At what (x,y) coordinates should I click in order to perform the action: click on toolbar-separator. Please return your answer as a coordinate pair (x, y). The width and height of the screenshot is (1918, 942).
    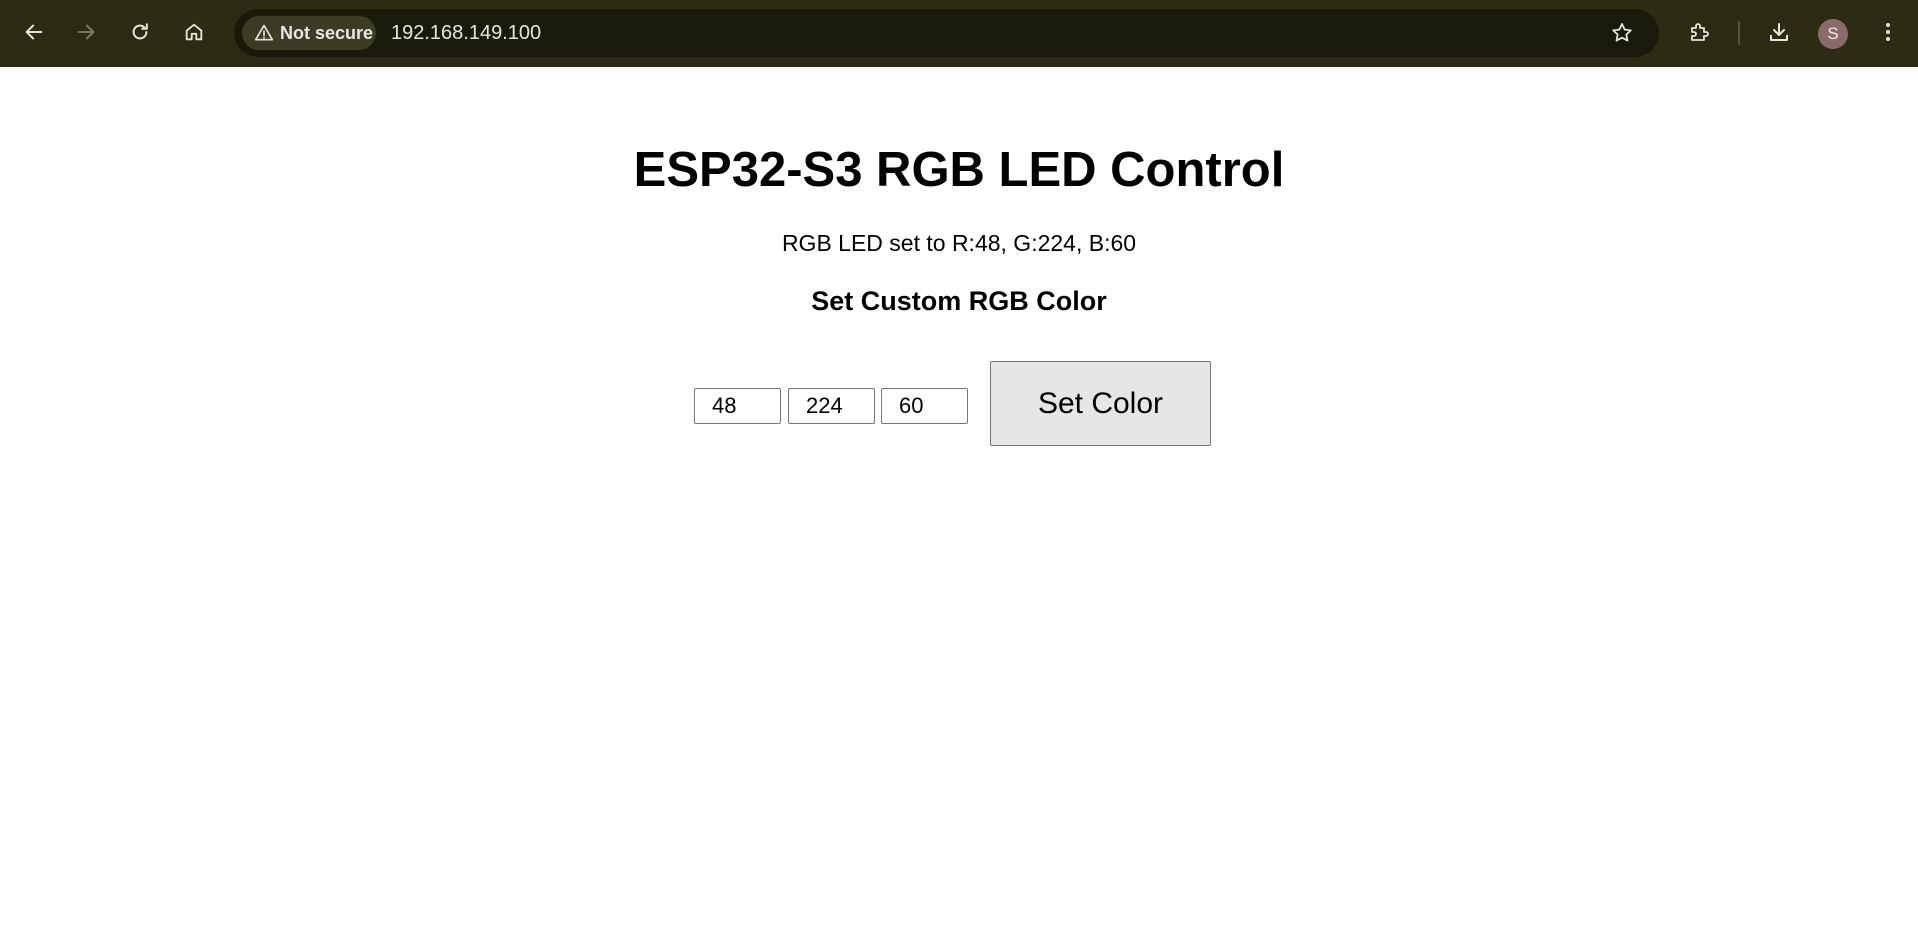
    Looking at the image, I should click on (1739, 33).